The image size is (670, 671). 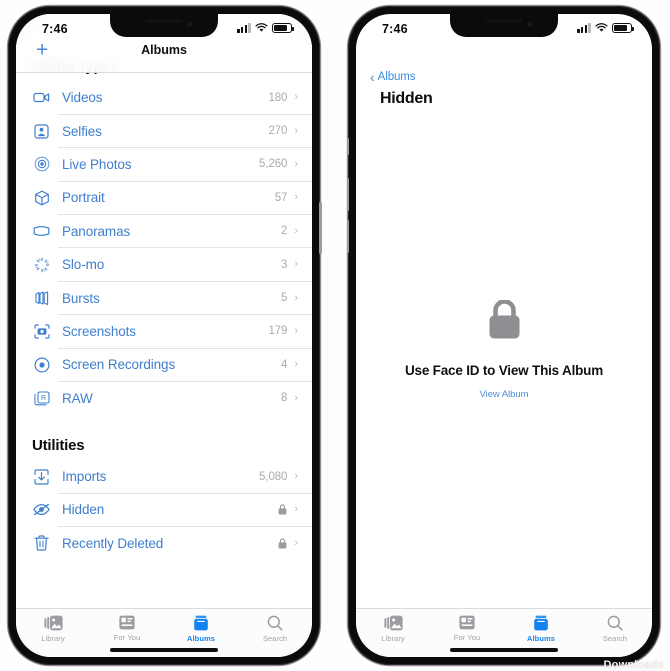 I want to click on screenshot-icon, so click(x=41, y=331).